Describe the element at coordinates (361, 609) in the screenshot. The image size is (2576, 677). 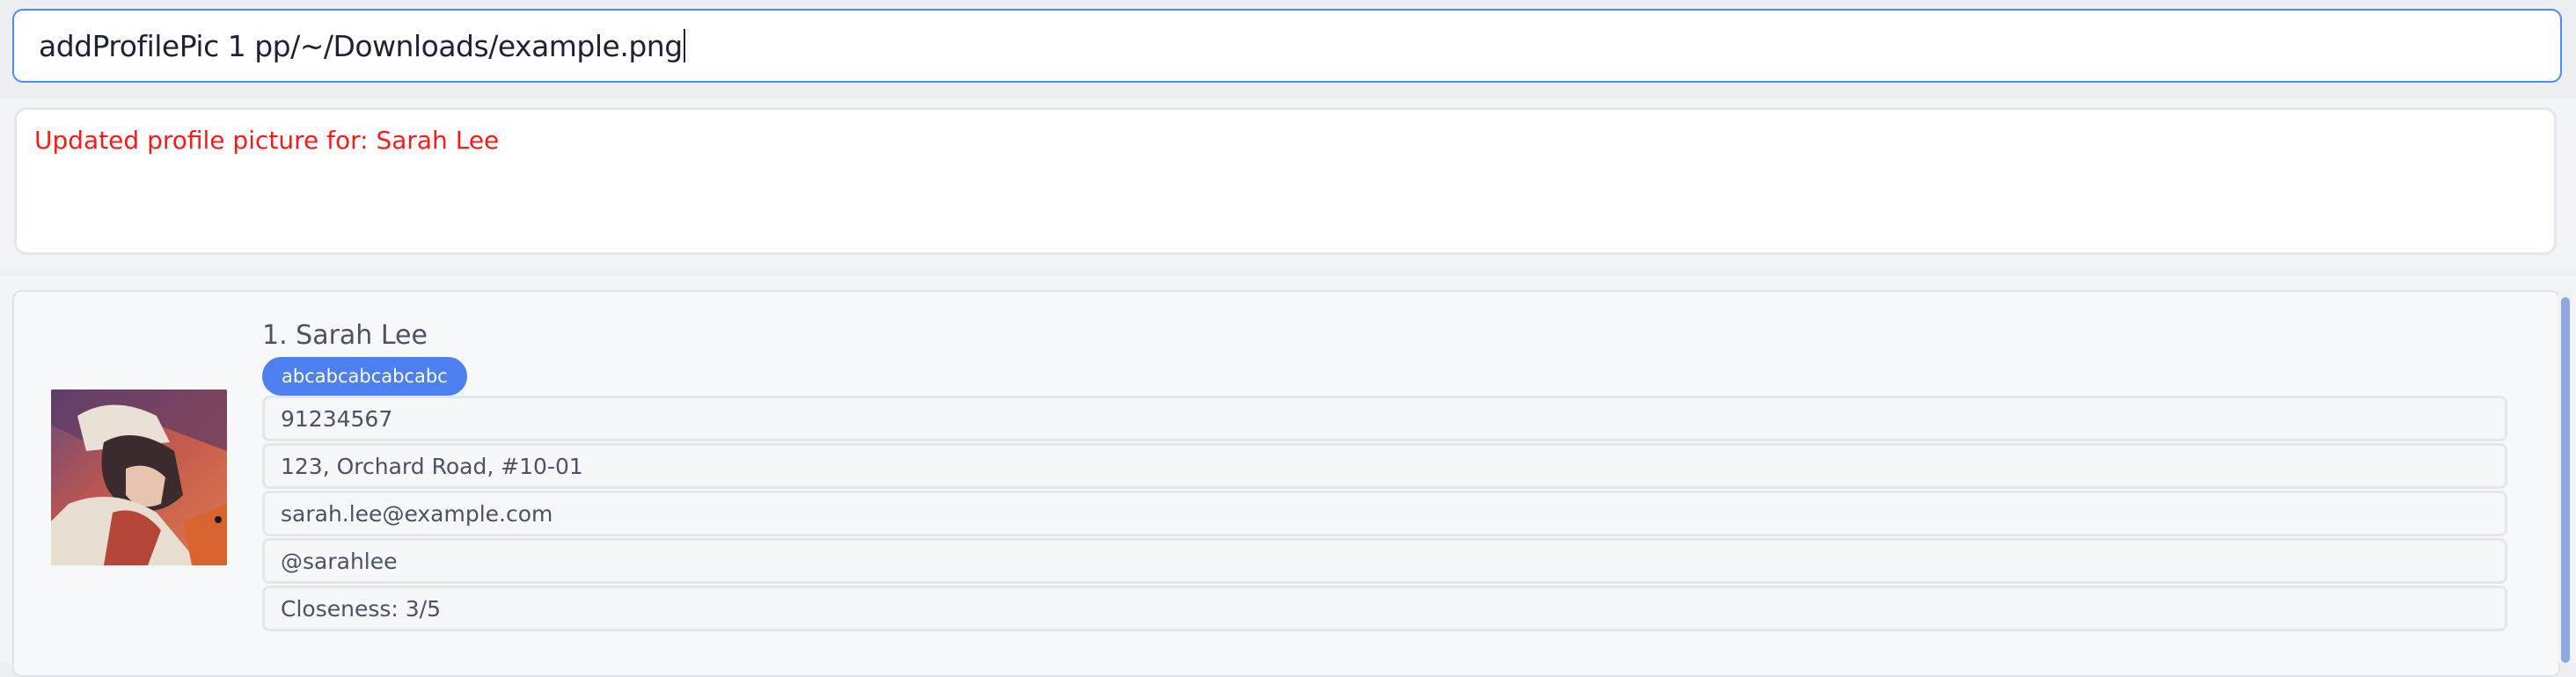
I see `closeness-value: Closeness: 3/5` at that location.